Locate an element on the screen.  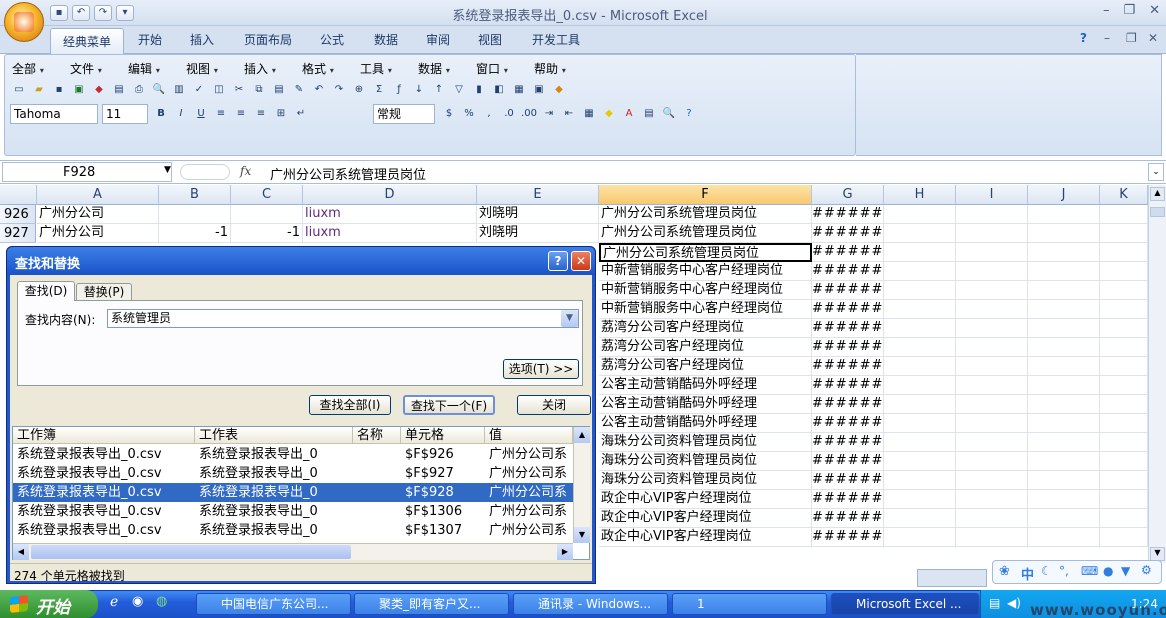
view-buttons is located at coordinates (952, 578).